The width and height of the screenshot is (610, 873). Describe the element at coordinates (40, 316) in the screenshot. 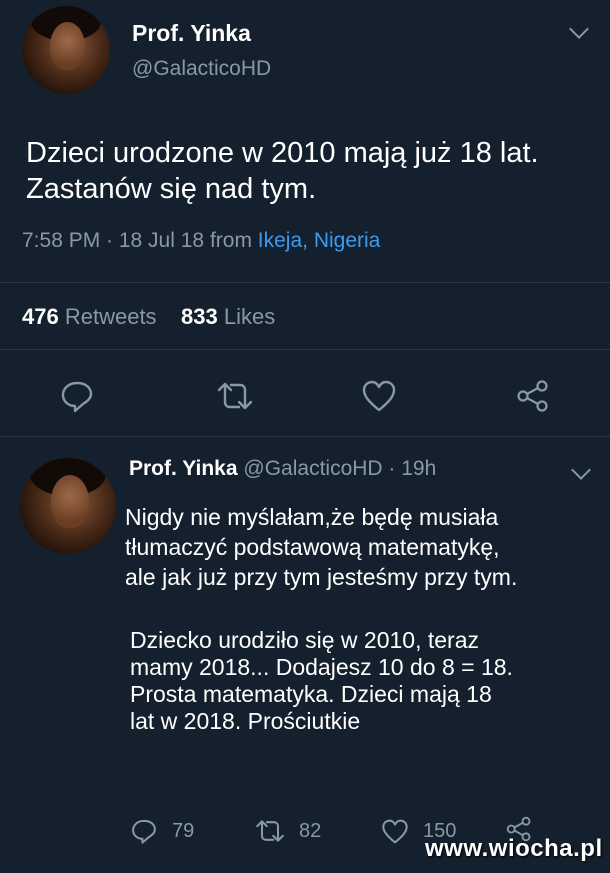

I see `retweets-count: 476` at that location.